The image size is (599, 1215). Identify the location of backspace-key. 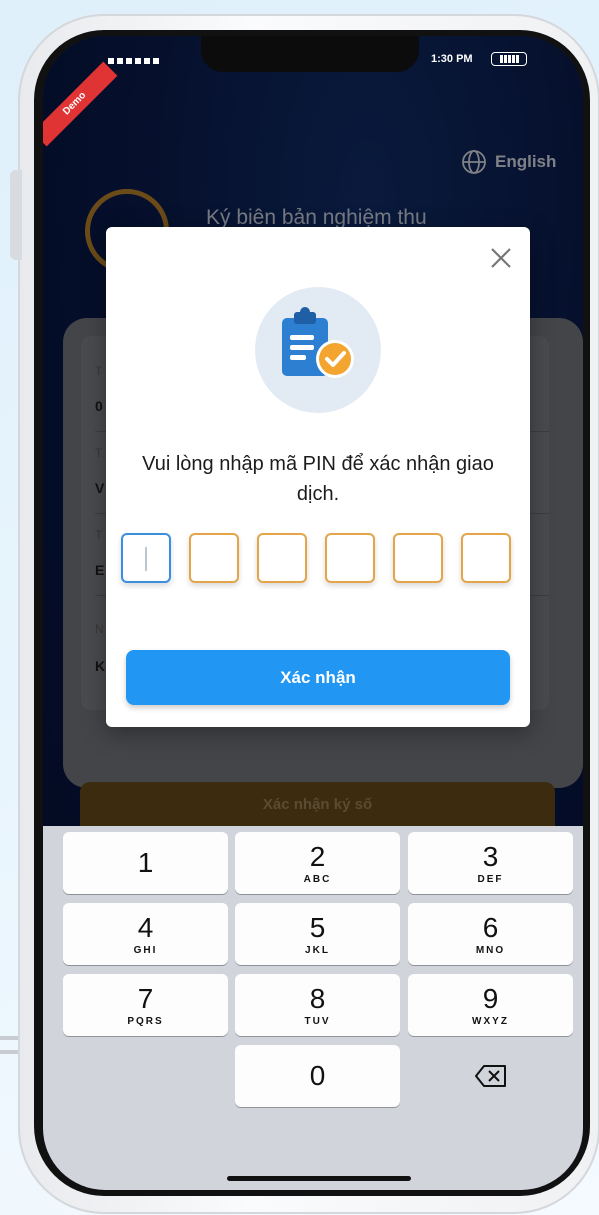
(490, 1076).